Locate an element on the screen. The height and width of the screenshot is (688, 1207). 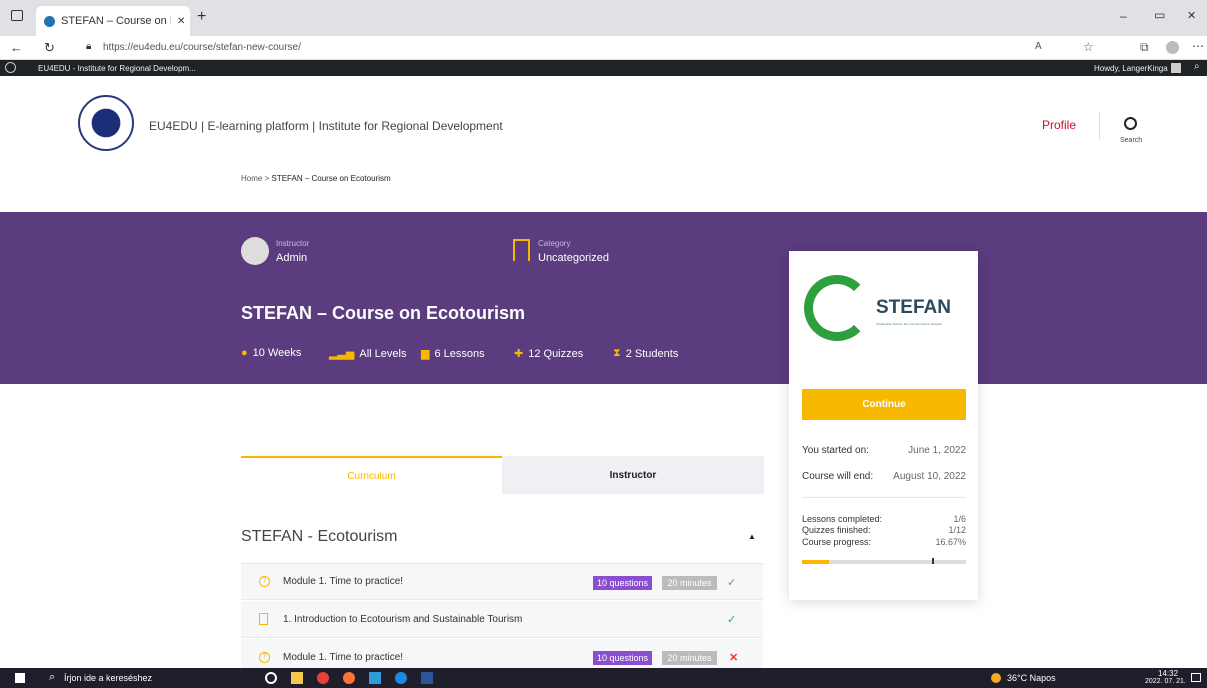
stat-lessons: ▆ 6 Lessons is located at coordinates (453, 354).